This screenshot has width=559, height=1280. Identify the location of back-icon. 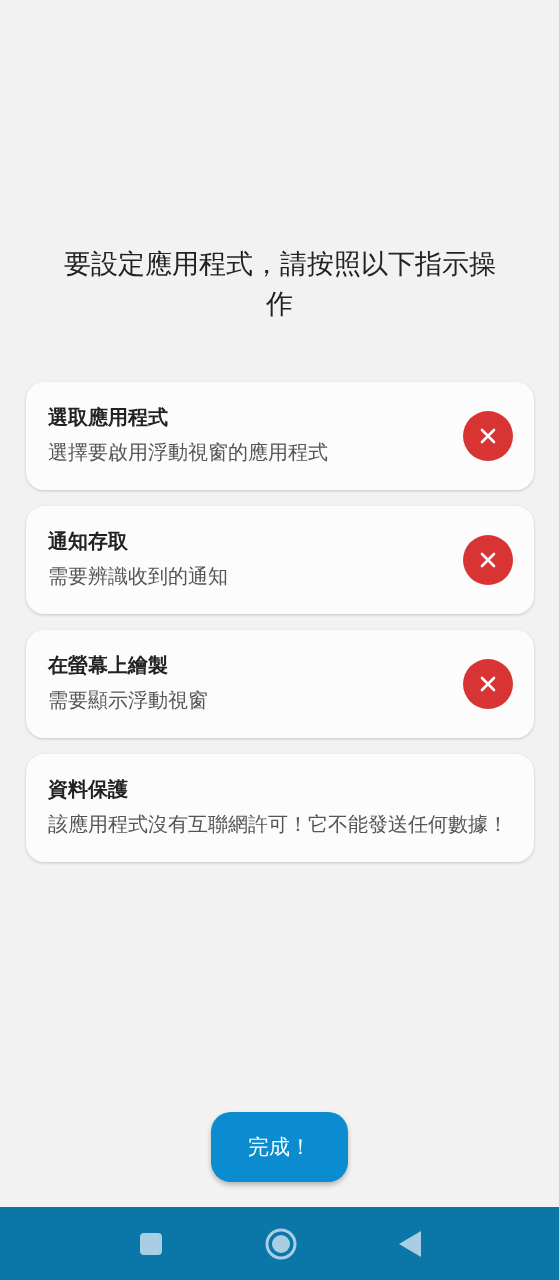
(409, 1243).